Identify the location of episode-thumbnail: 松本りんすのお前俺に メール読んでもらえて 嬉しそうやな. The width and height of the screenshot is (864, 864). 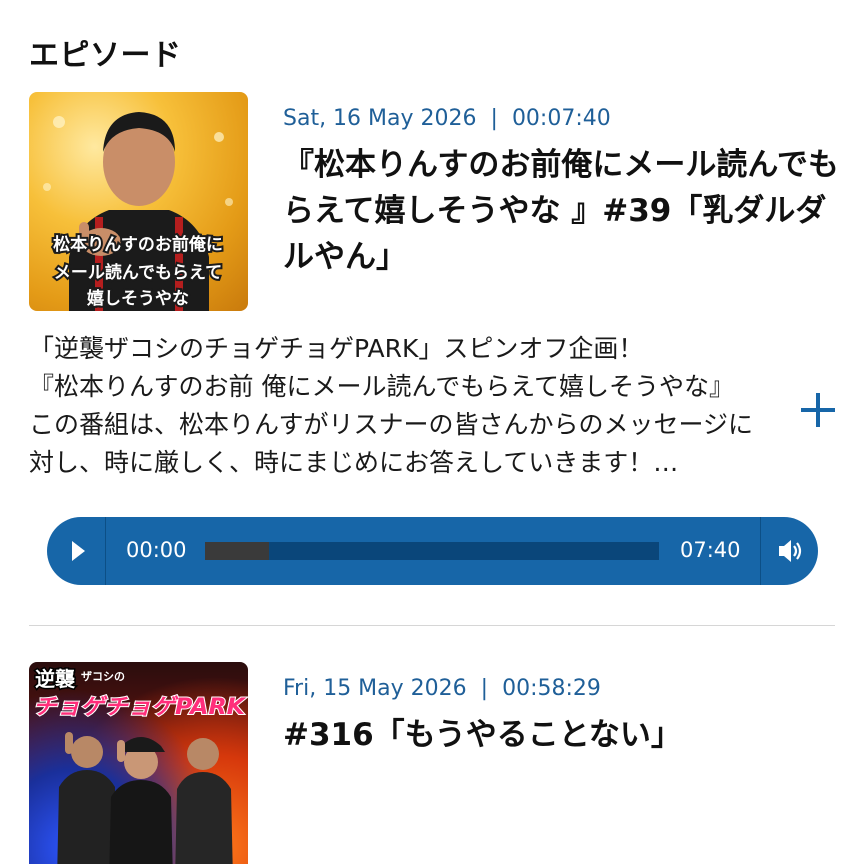
(138, 201).